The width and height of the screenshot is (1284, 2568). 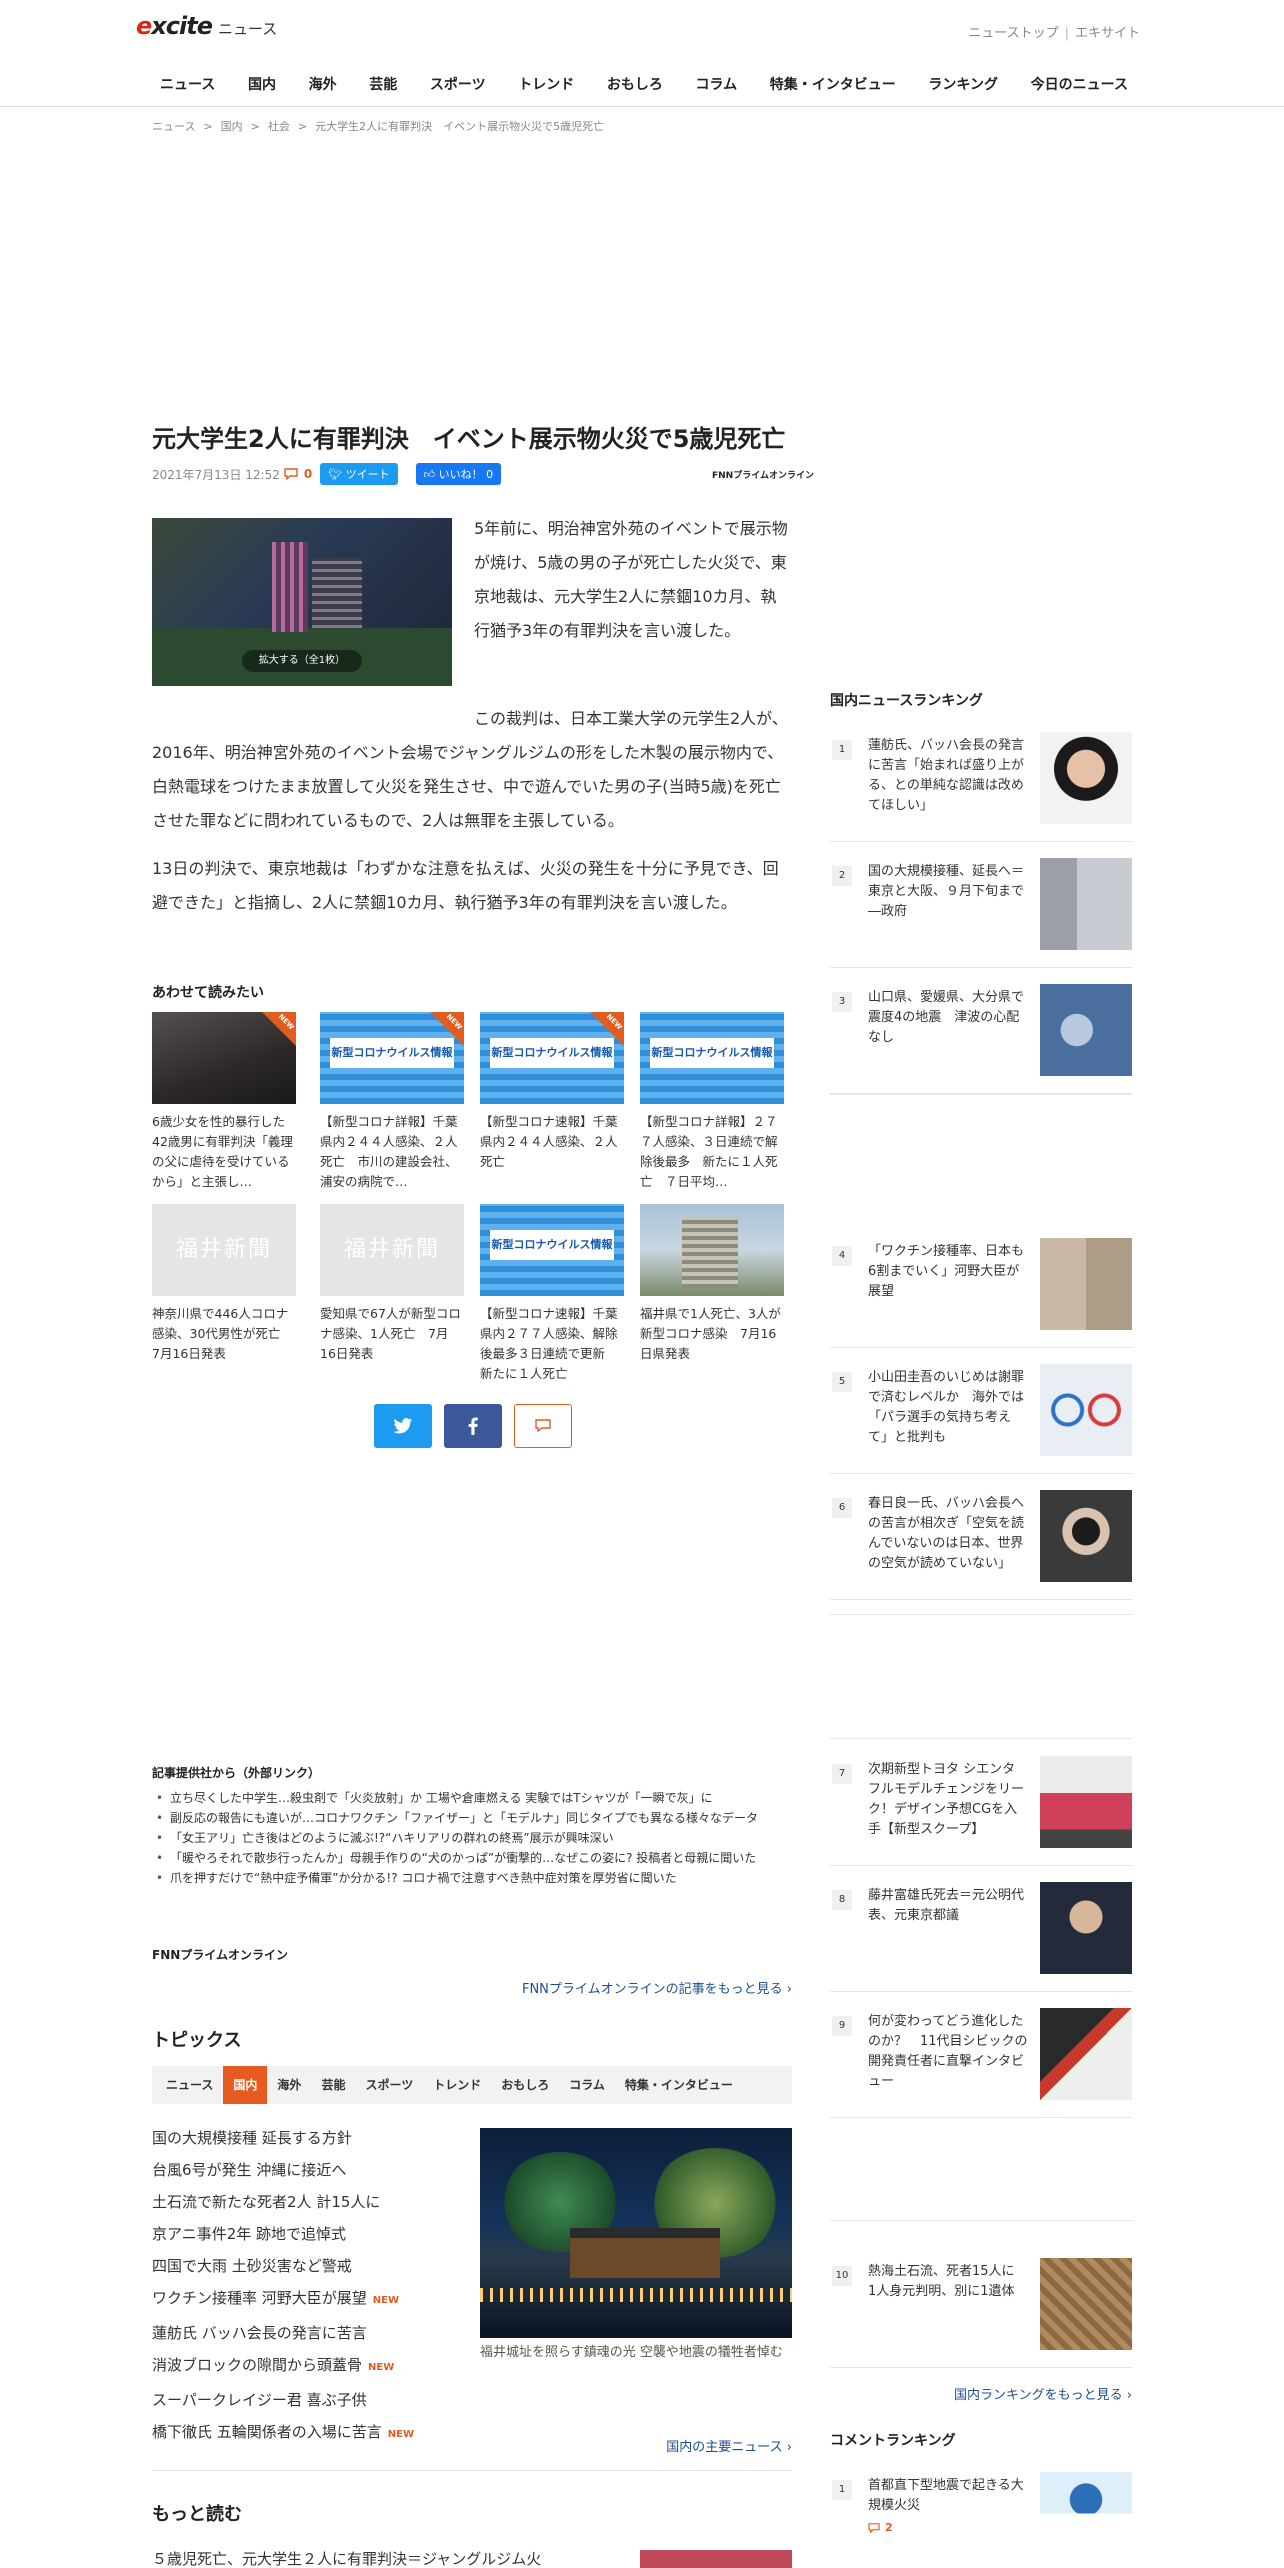 I want to click on topics-tab-2: 海外, so click(x=289, y=2085).